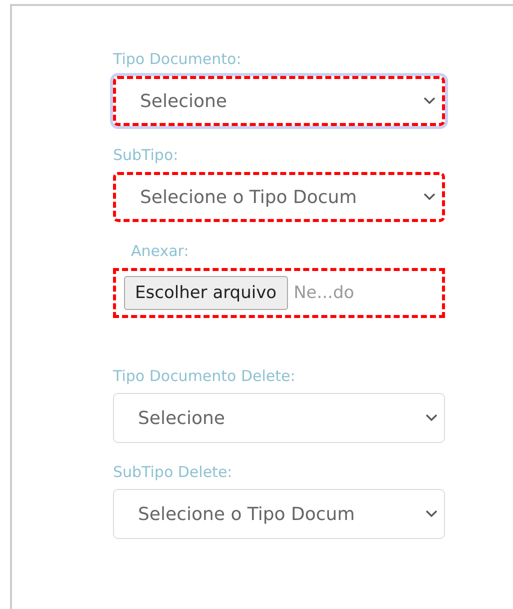 The image size is (513, 609). I want to click on field-label: Anexar:, so click(160, 251).